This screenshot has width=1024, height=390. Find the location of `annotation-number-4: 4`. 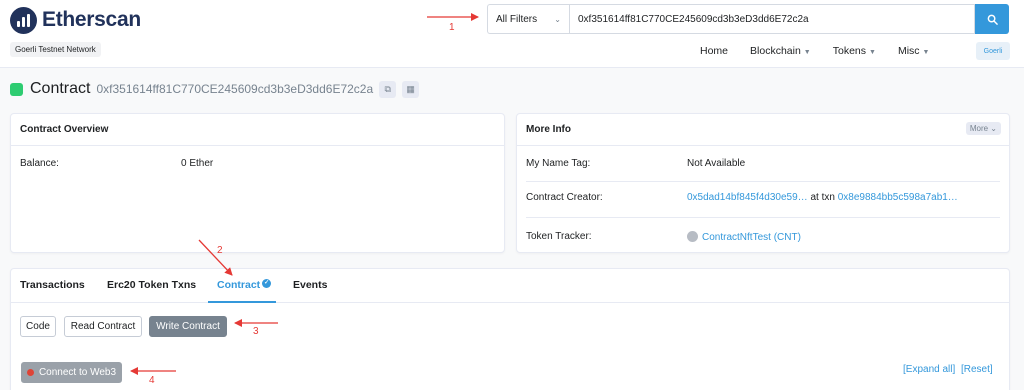

annotation-number-4: 4 is located at coordinates (152, 380).